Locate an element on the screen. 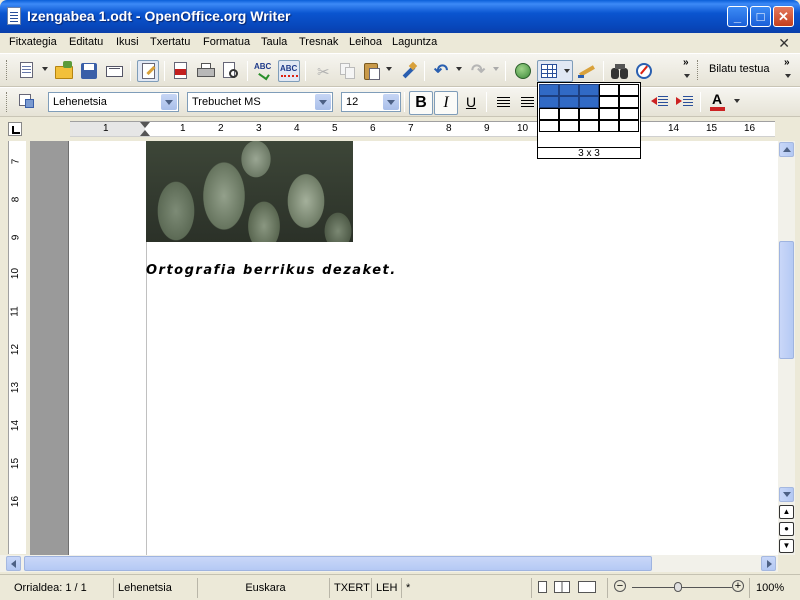 This screenshot has height=600, width=800. table-insert-popup: 3 x 3 is located at coordinates (589, 120).